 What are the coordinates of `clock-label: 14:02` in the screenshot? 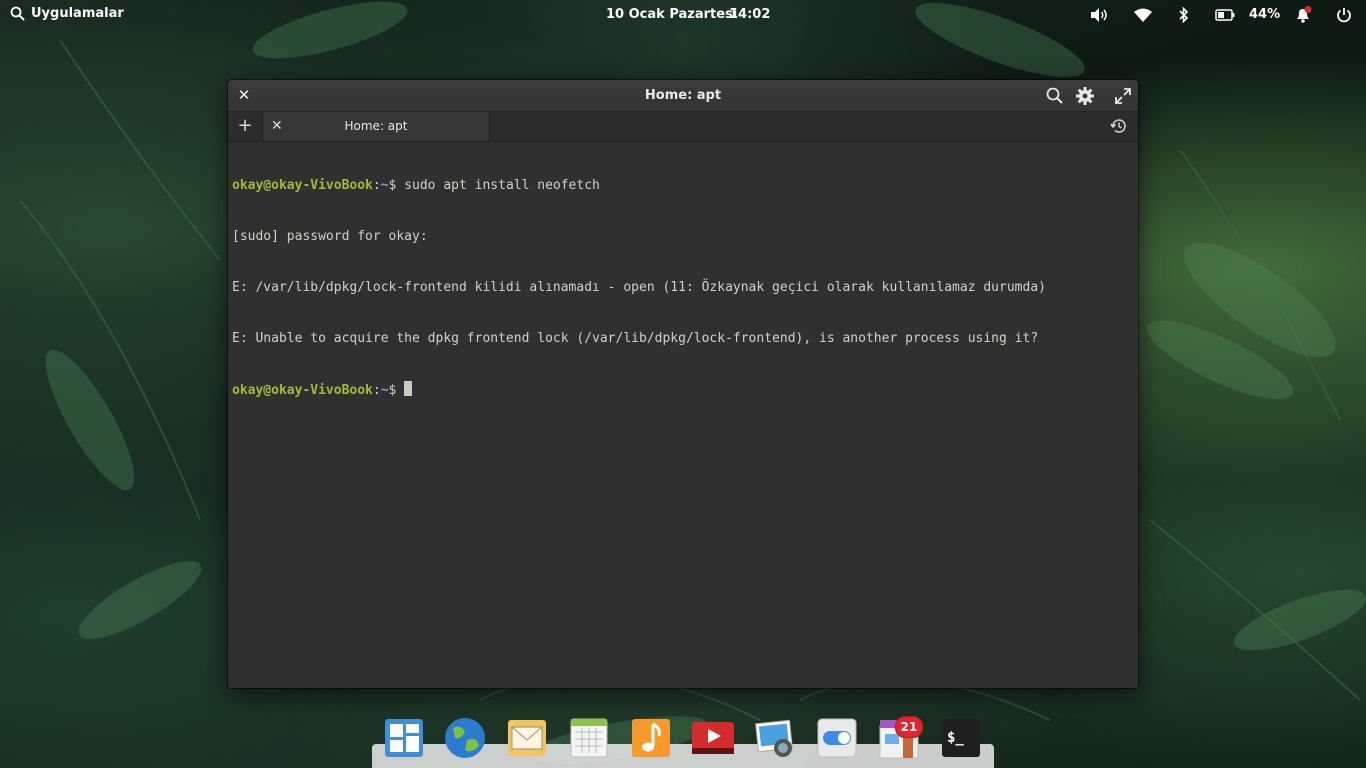 It's located at (749, 14).